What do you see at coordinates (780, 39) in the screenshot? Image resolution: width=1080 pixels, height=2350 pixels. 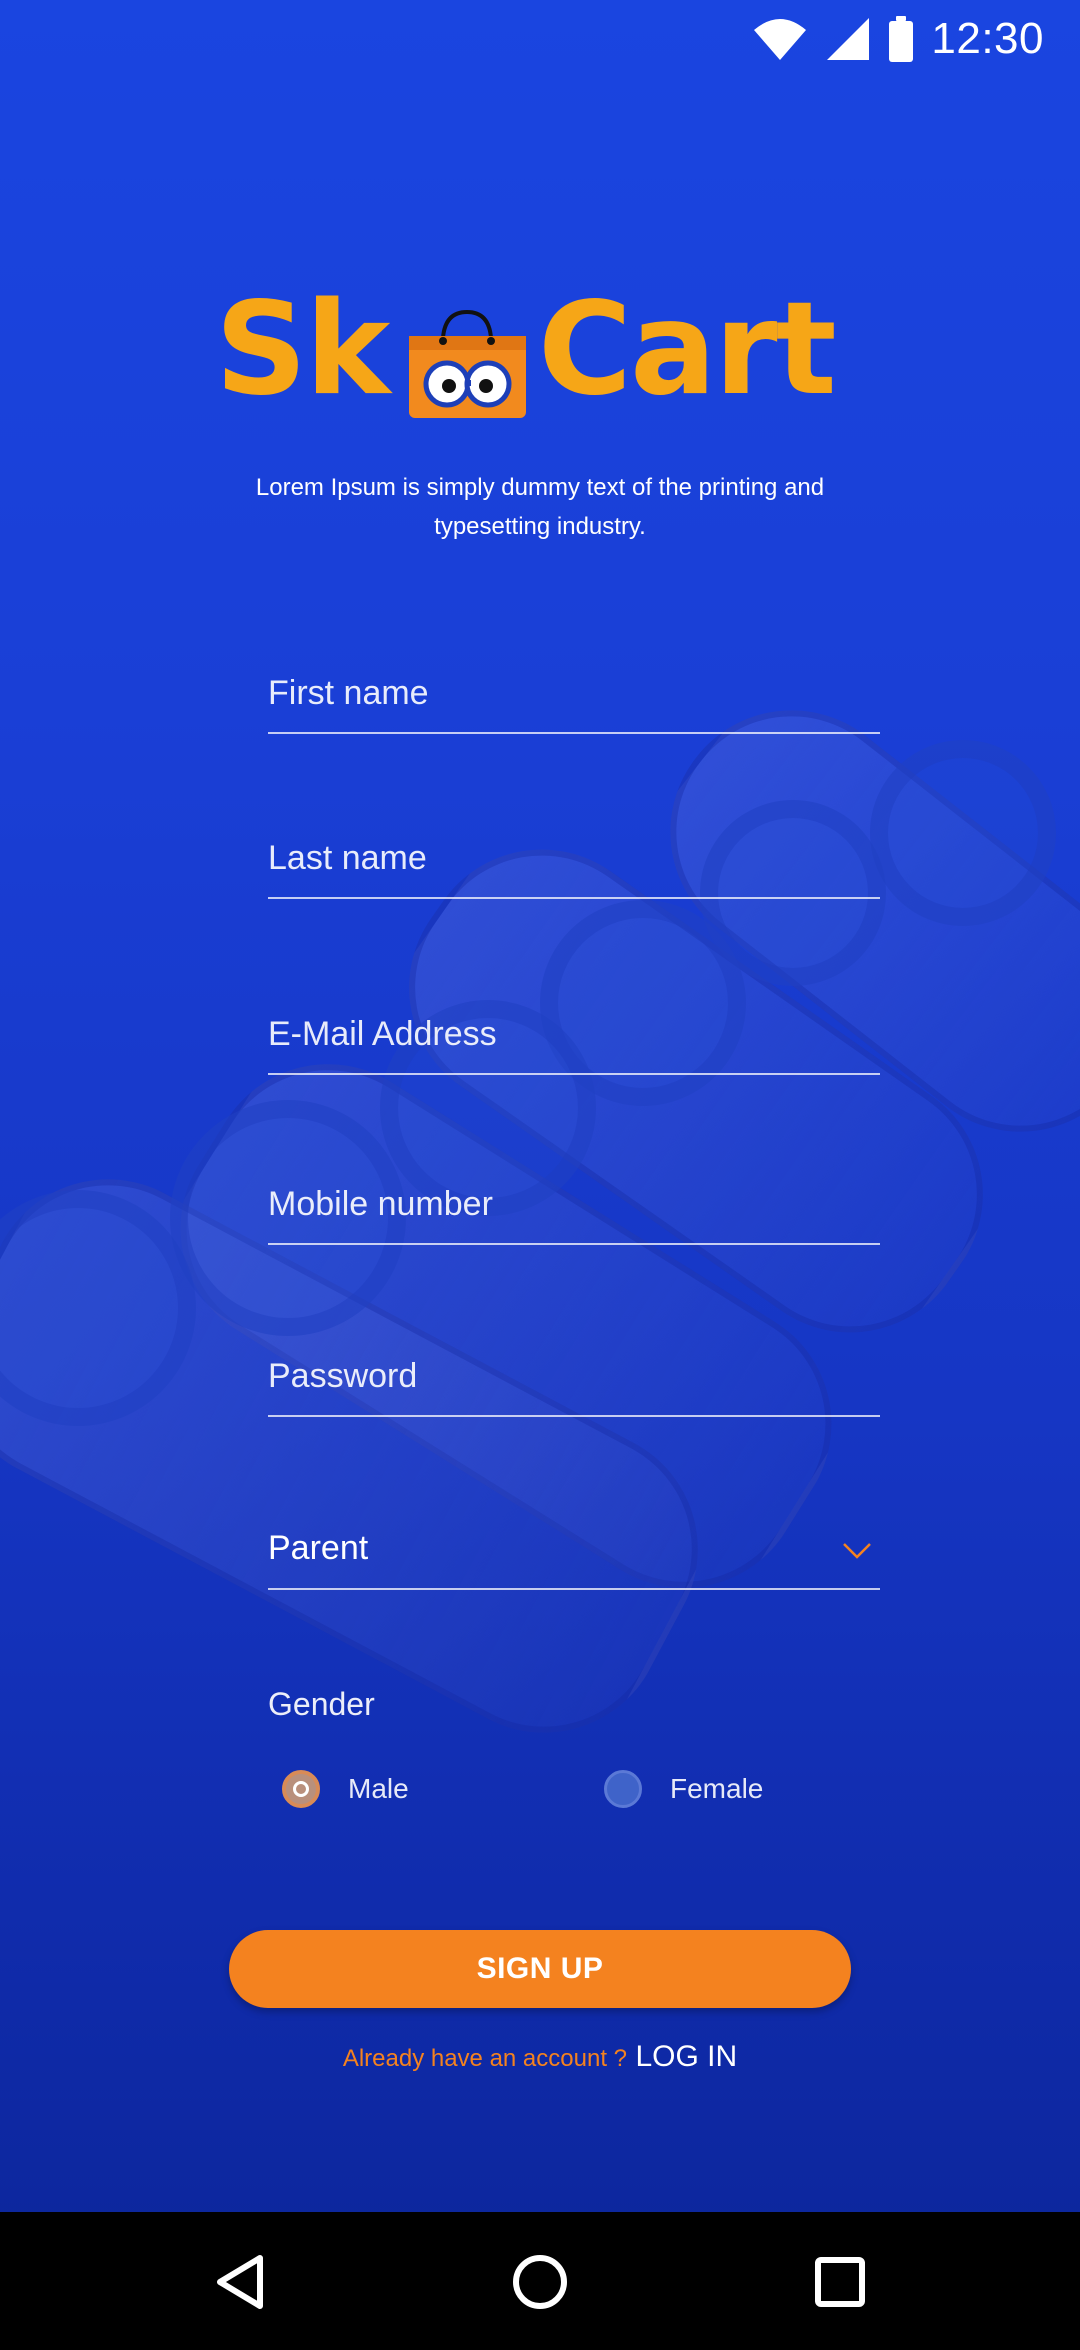 I see `wifi-icon` at bounding box center [780, 39].